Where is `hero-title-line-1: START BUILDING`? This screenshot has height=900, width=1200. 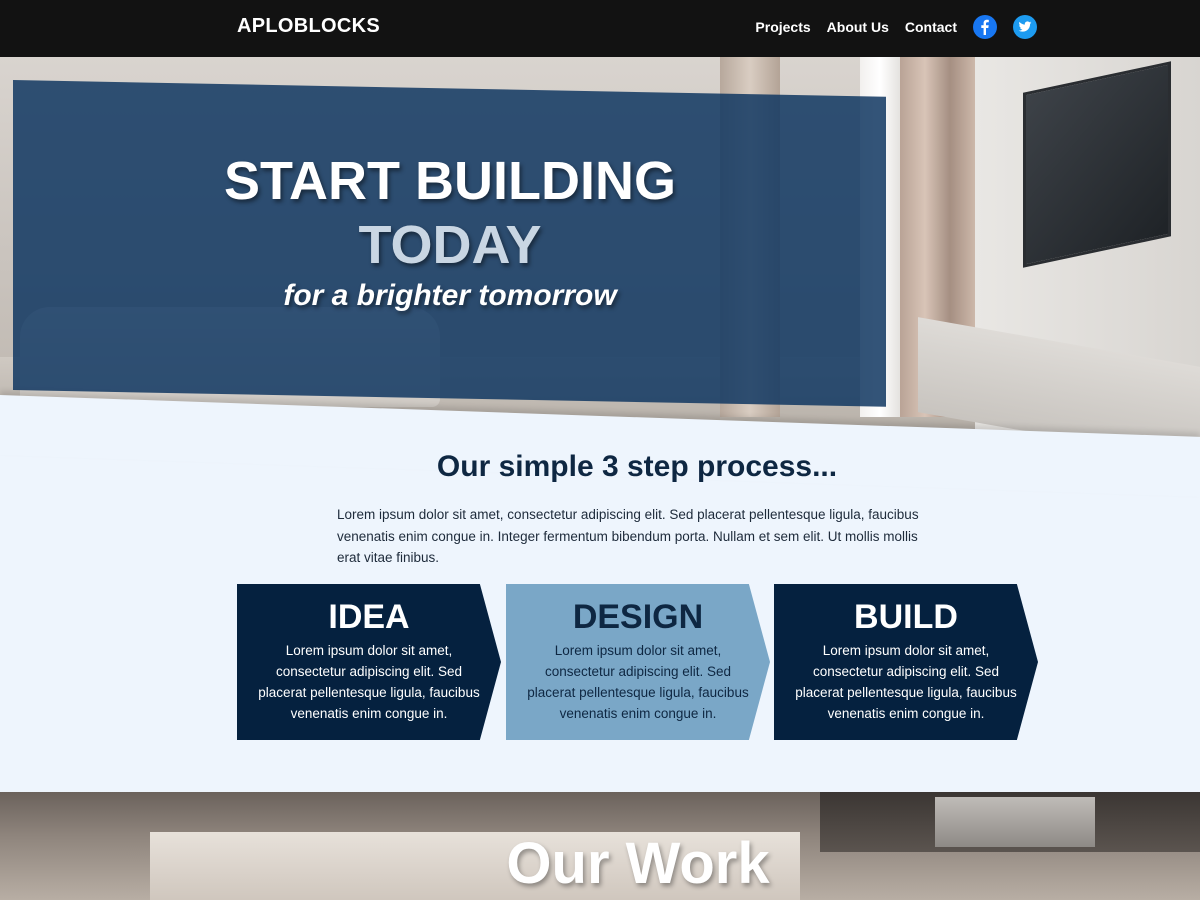
hero-title-line-1: START BUILDING is located at coordinates (450, 181).